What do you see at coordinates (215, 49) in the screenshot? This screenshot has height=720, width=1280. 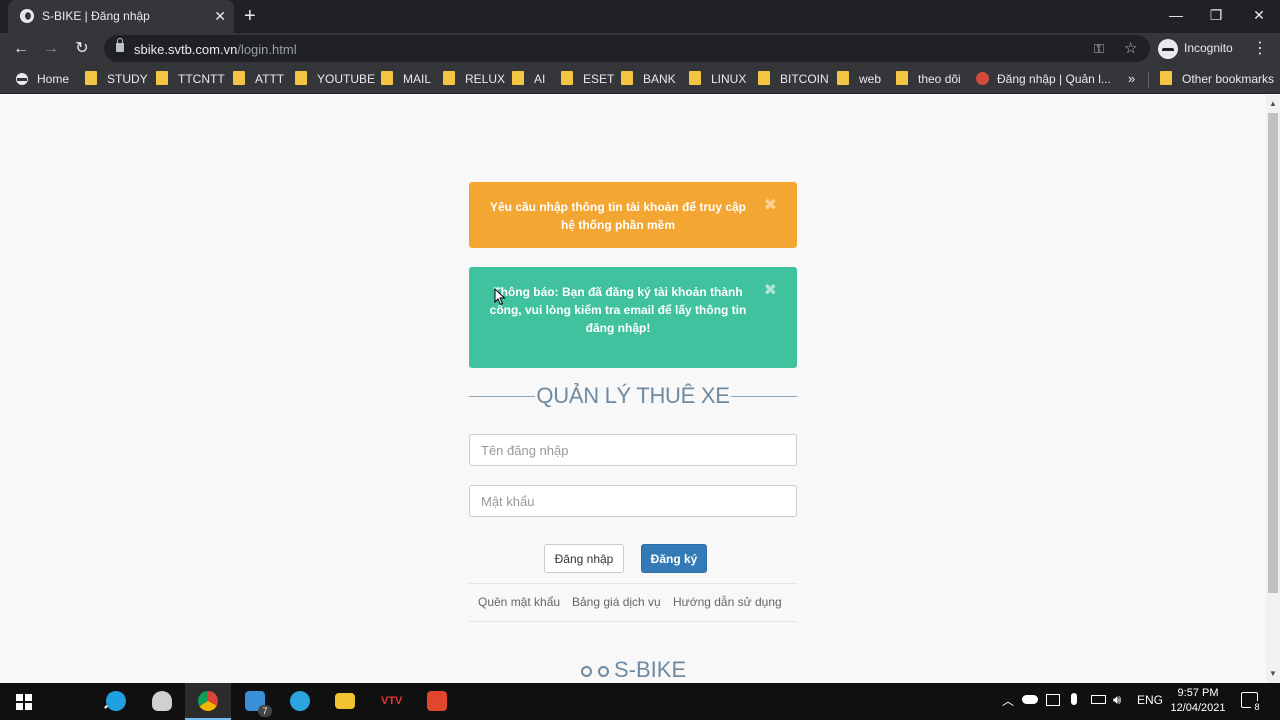 I see `url-text: sbike.svtb.com.vn/login.html` at bounding box center [215, 49].